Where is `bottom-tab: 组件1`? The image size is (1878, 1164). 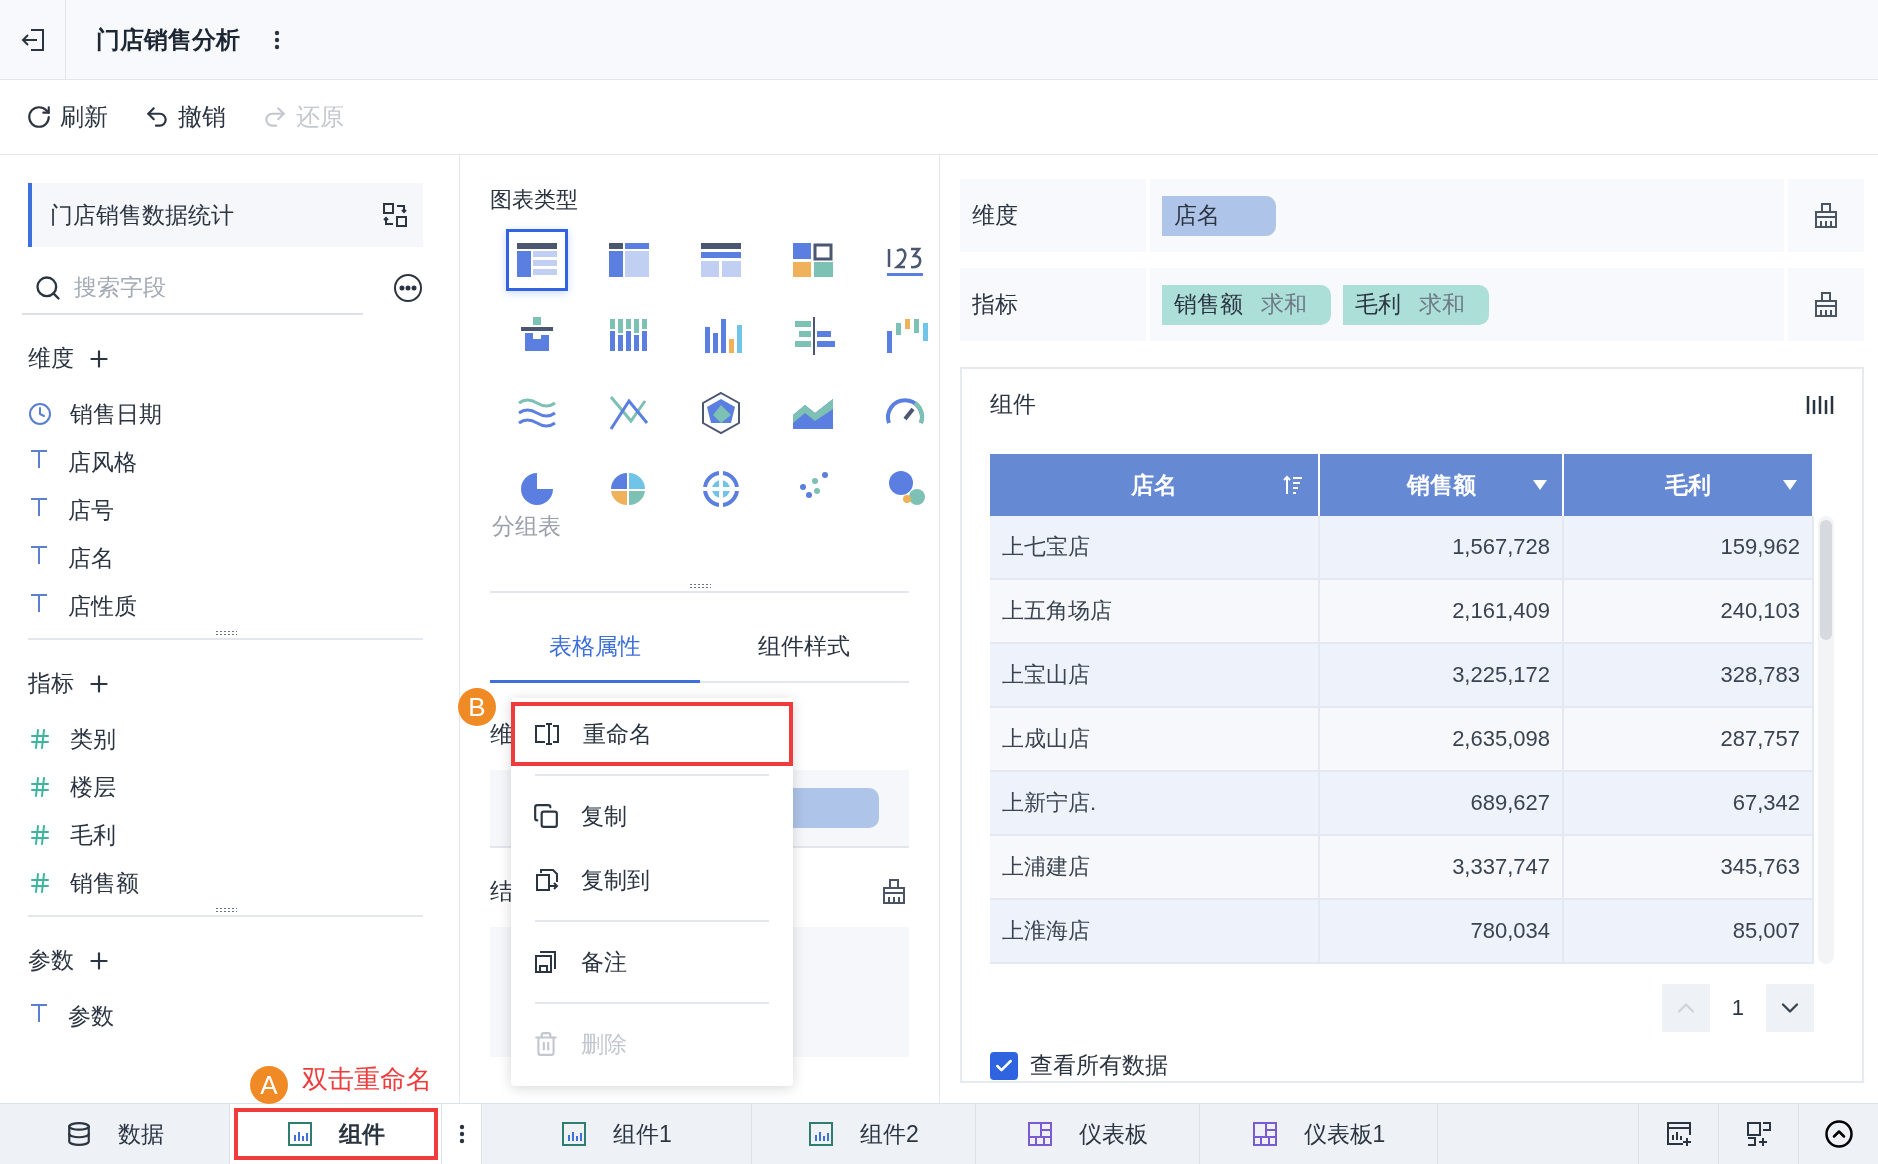
bottom-tab: 组件1 is located at coordinates (617, 1134).